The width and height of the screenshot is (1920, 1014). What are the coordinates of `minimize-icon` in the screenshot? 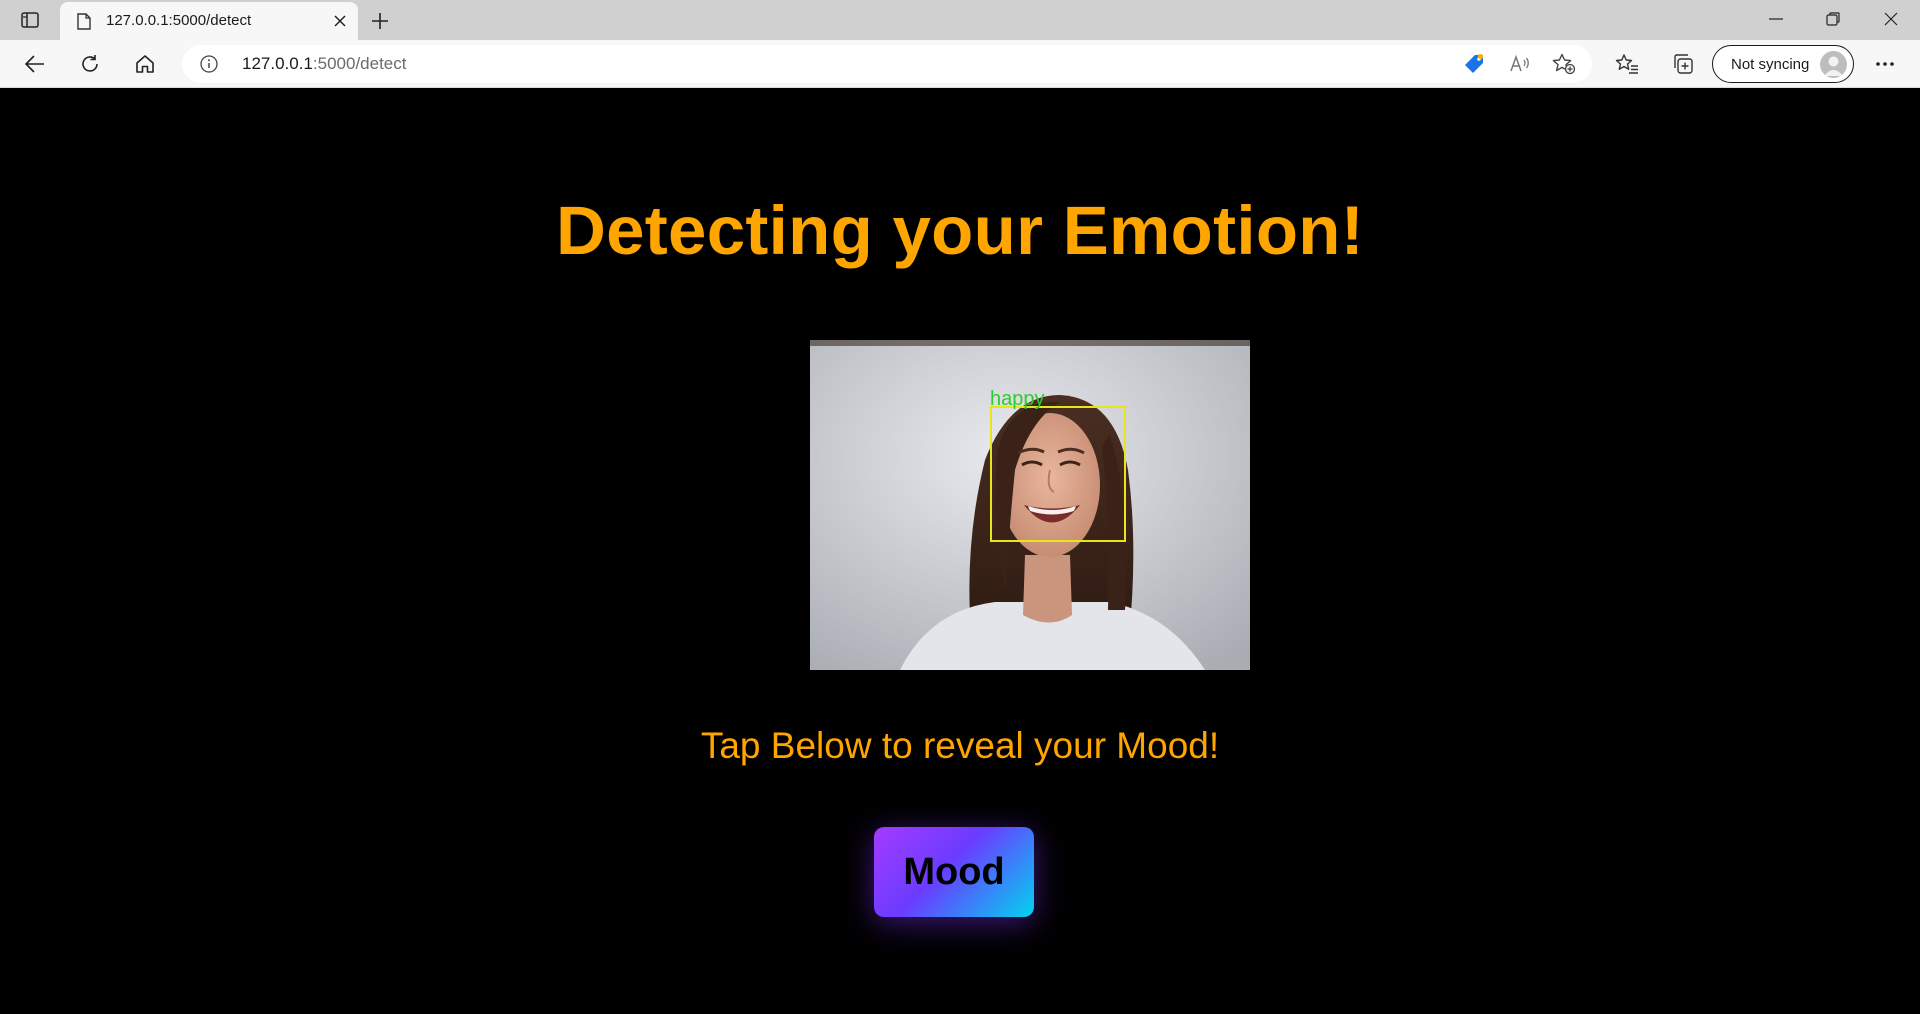 It's located at (1776, 19).